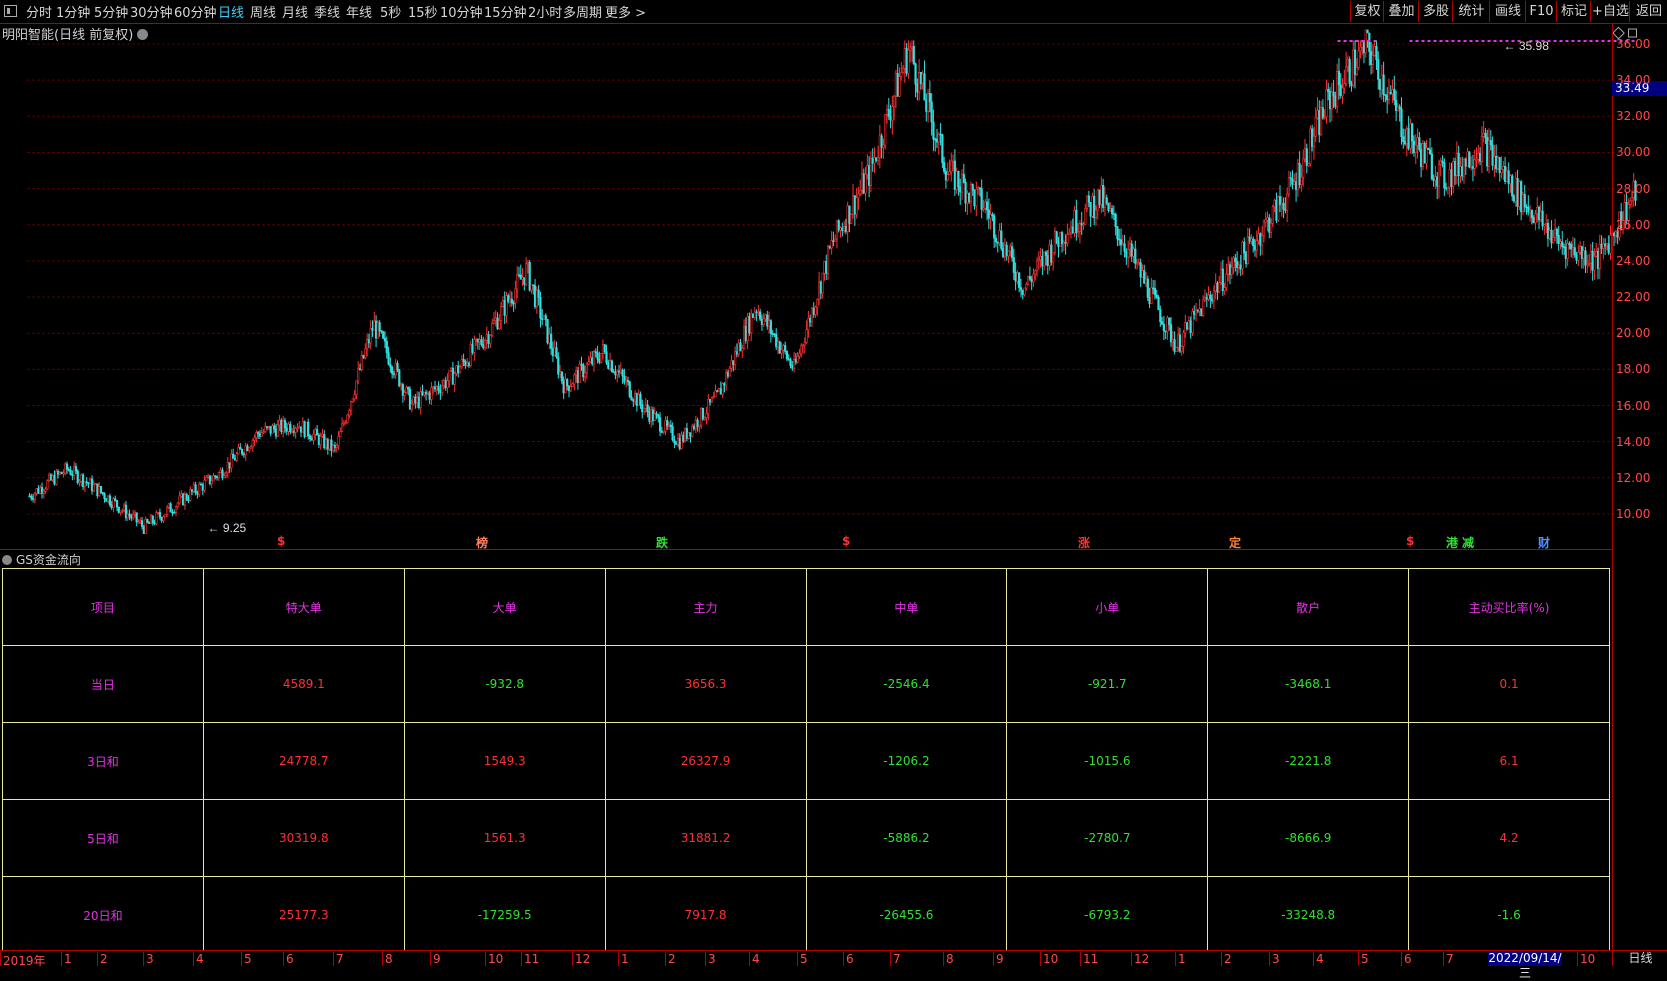 The width and height of the screenshot is (1667, 981). I want to click on period-tab-12: 10分钟, so click(461, 11).